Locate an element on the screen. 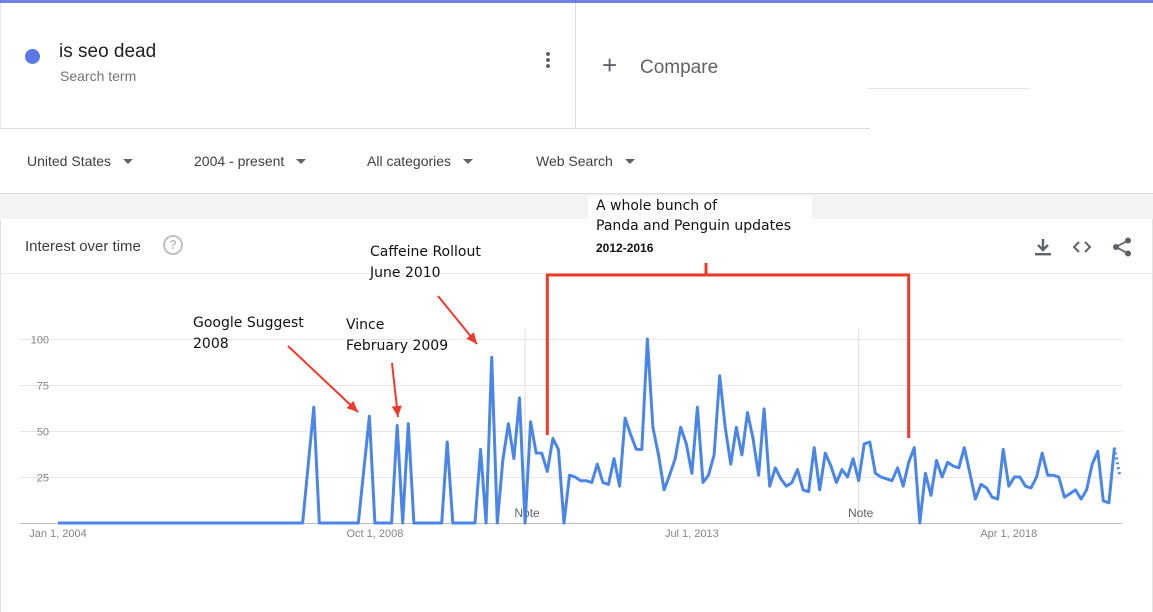  annotation-vince-line2: February 2009 is located at coordinates (397, 346).